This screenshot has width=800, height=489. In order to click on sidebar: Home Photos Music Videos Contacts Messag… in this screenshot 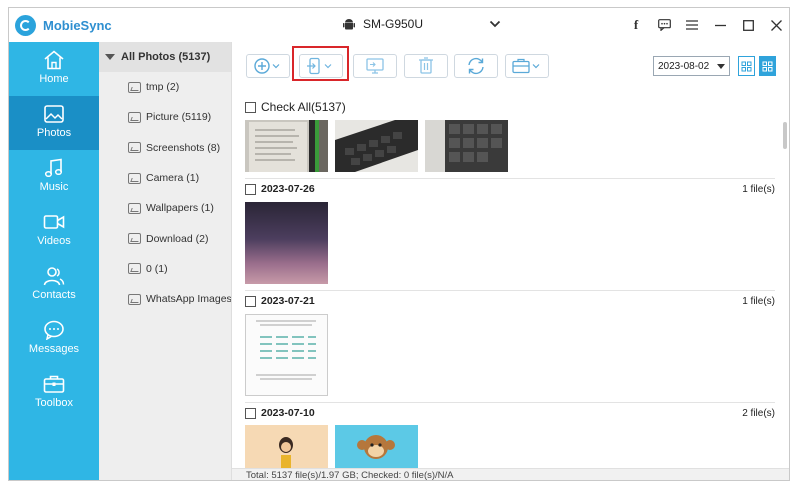, I will do `click(54, 261)`.